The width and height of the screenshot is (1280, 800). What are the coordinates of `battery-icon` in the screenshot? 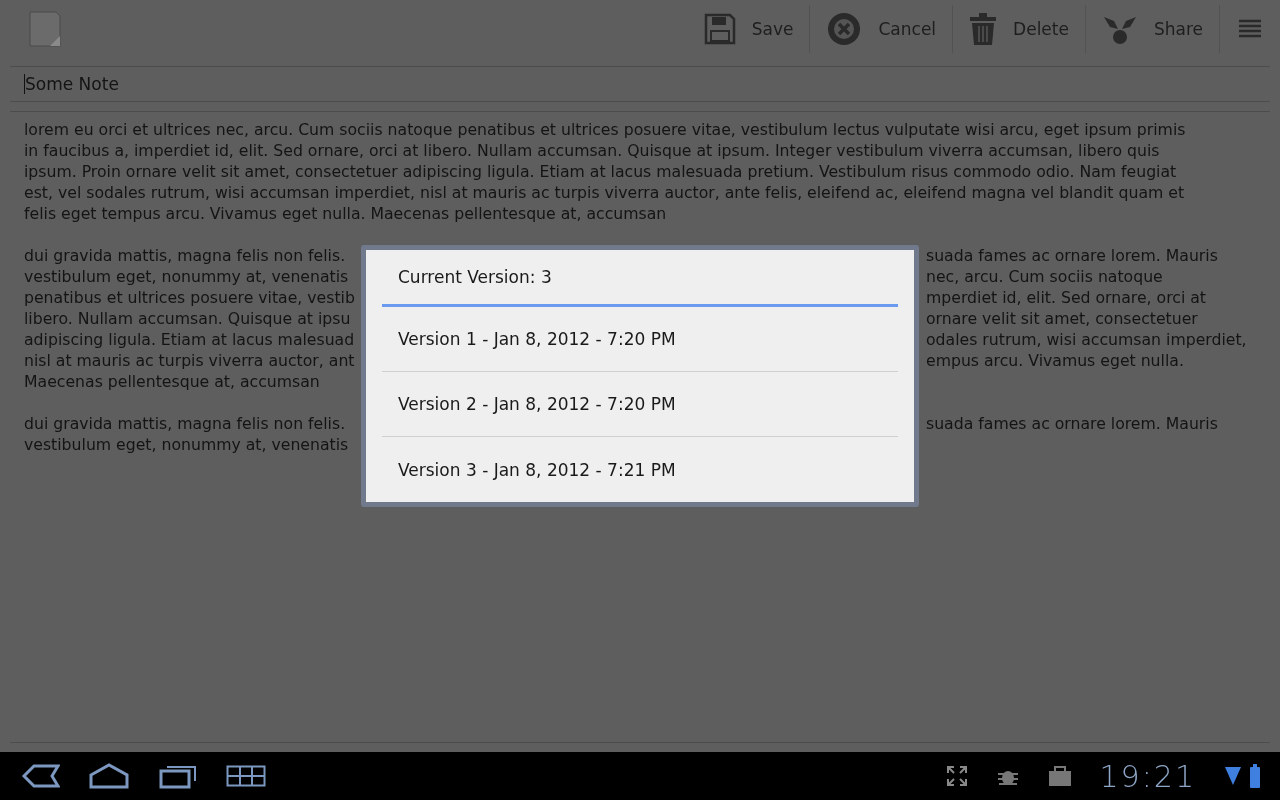 It's located at (1255, 776).